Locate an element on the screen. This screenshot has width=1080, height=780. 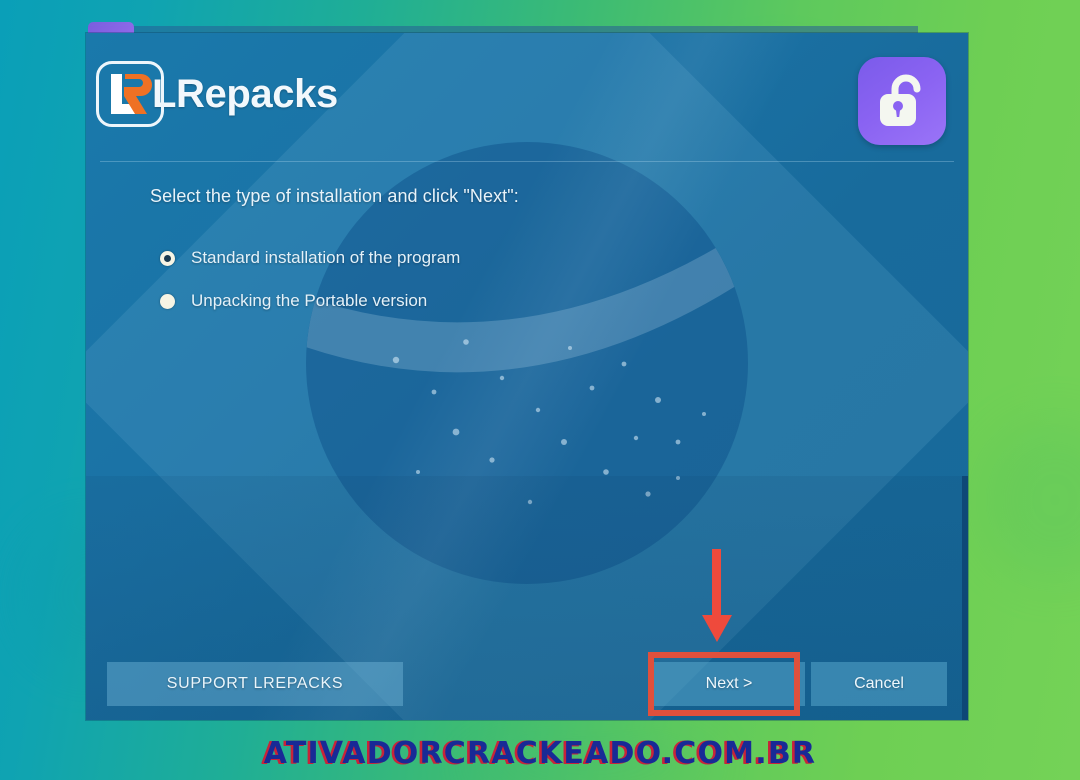
radio-indicator-unselected is located at coordinates (167, 301).